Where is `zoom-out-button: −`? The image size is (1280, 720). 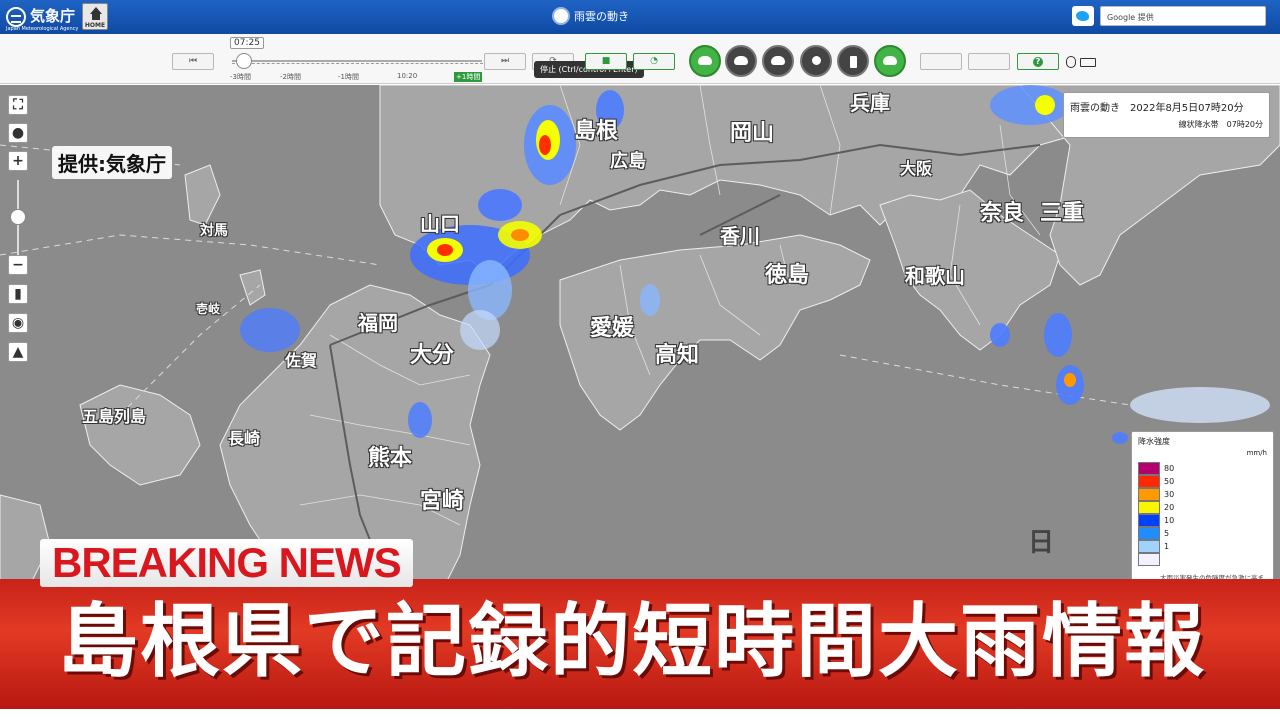 zoom-out-button: − is located at coordinates (18, 265).